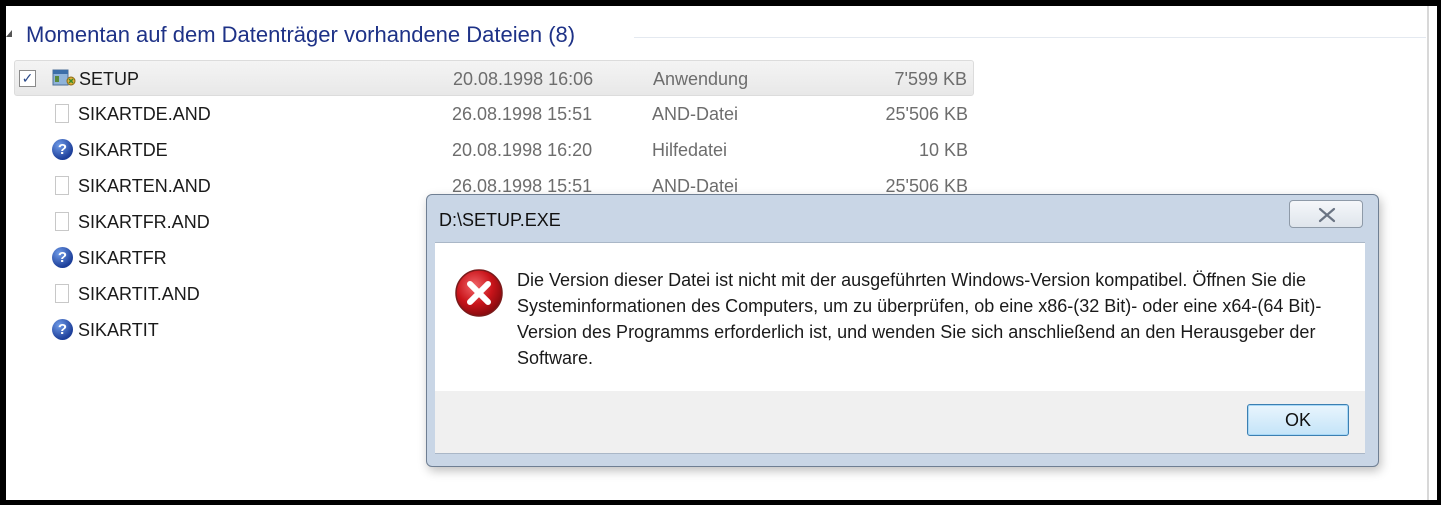 Image resolution: width=1441 pixels, height=505 pixels. Describe the element at coordinates (123, 150) in the screenshot. I see `file-name: SIKARTDE` at that location.